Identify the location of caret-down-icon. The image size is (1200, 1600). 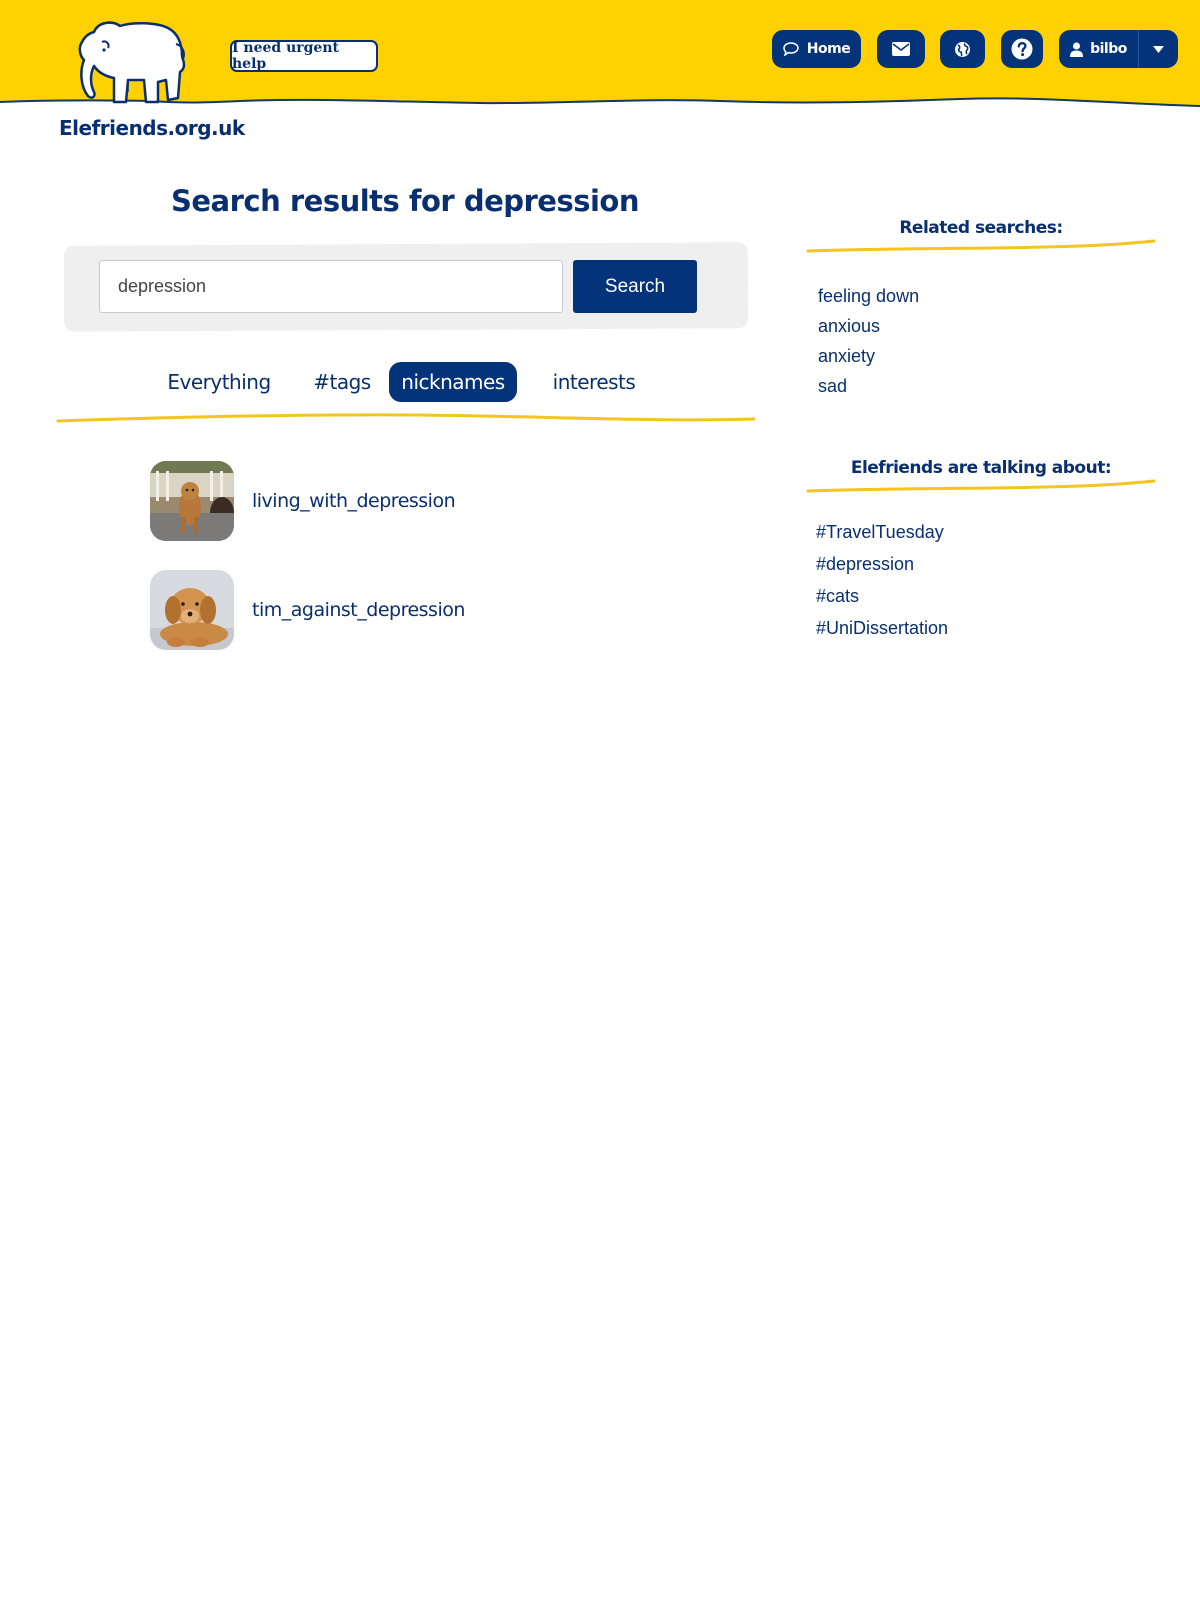
(1158, 49).